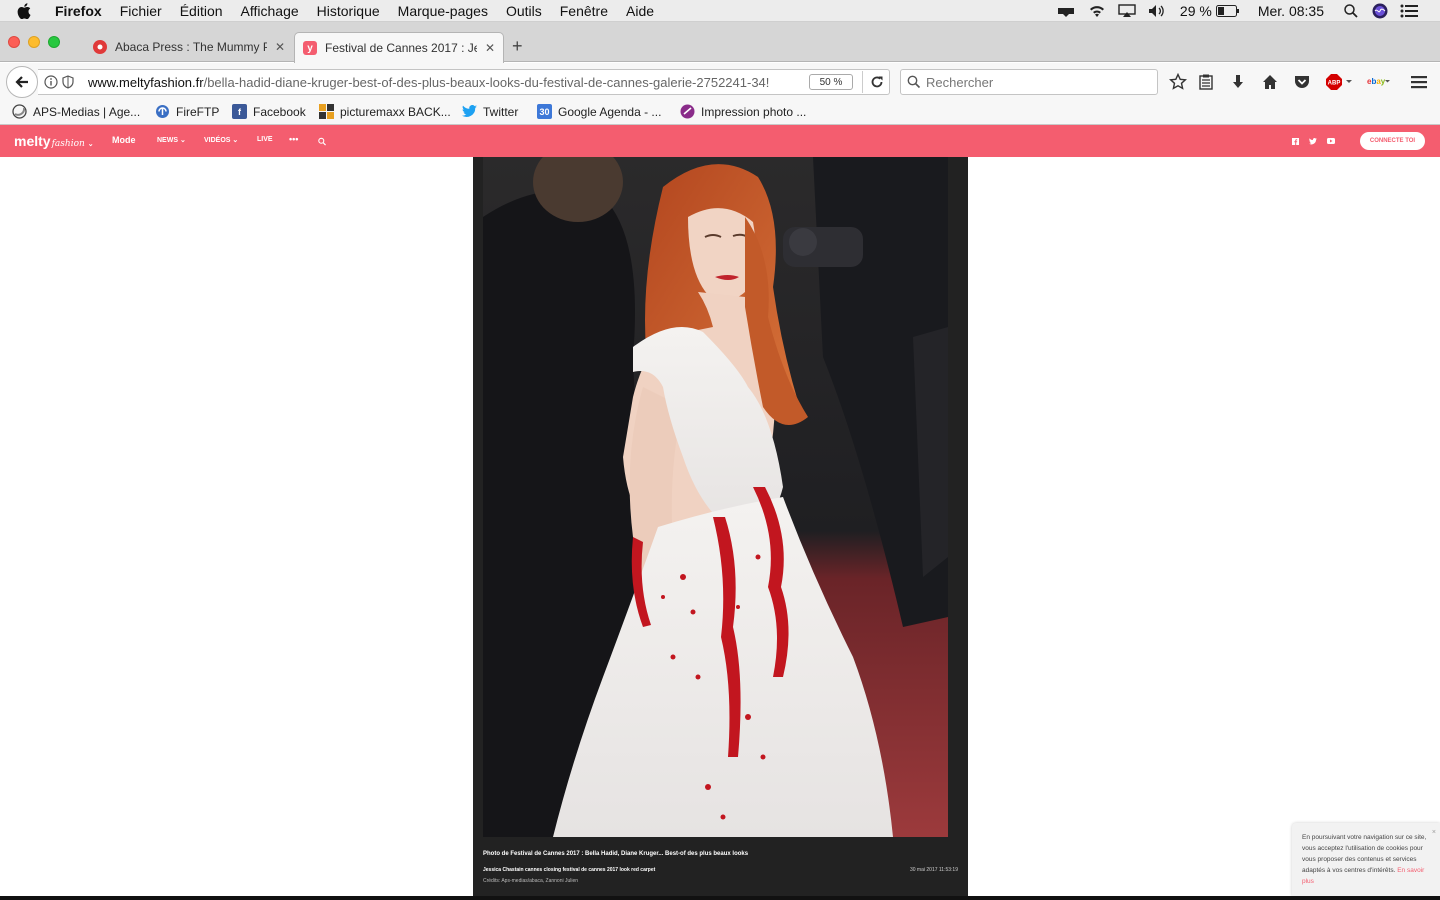  I want to click on reading-list-icon, so click(1206, 82).